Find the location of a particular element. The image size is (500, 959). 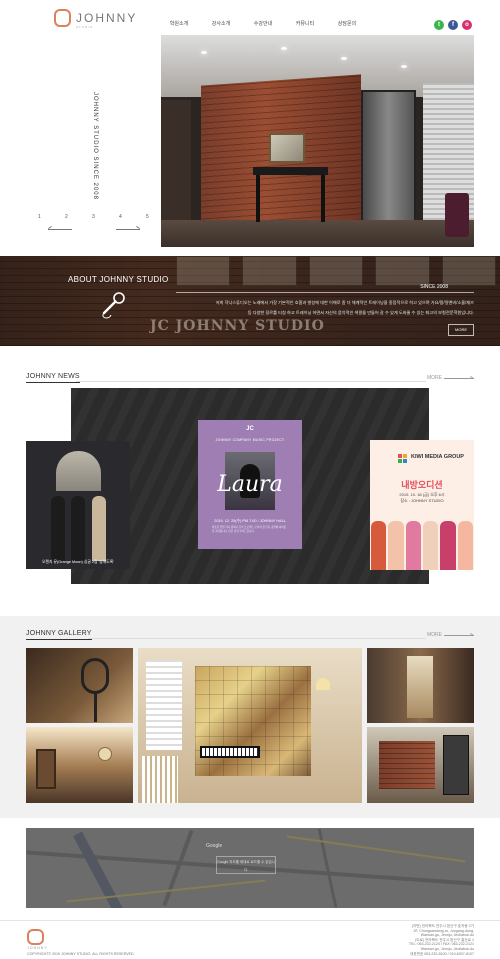

nav-item-contact: 상담문의 is located at coordinates (347, 23).